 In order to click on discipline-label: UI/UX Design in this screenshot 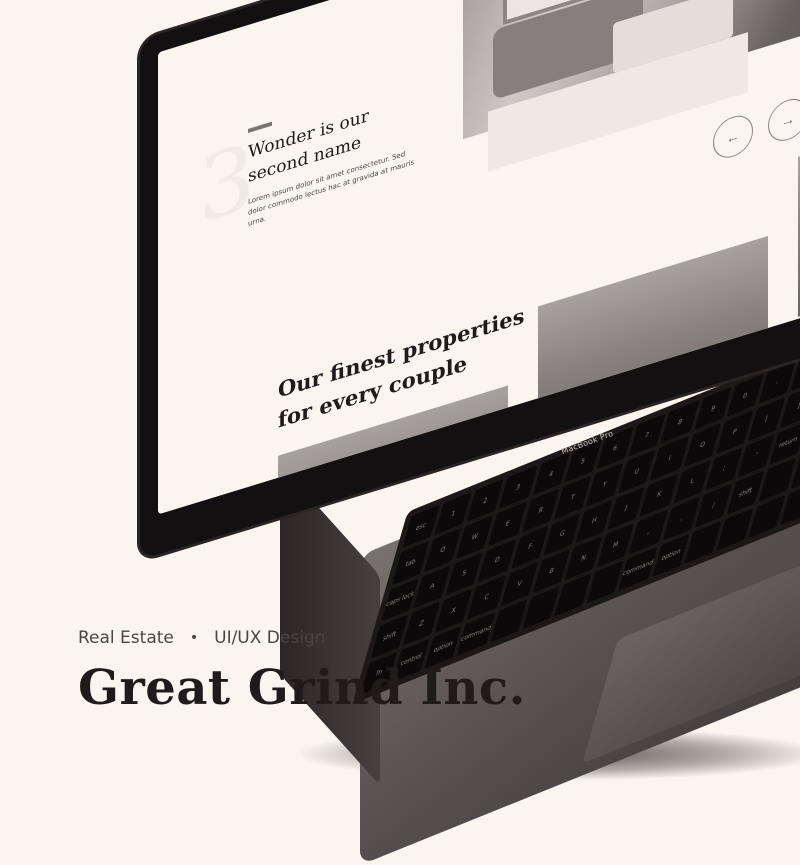, I will do `click(270, 638)`.